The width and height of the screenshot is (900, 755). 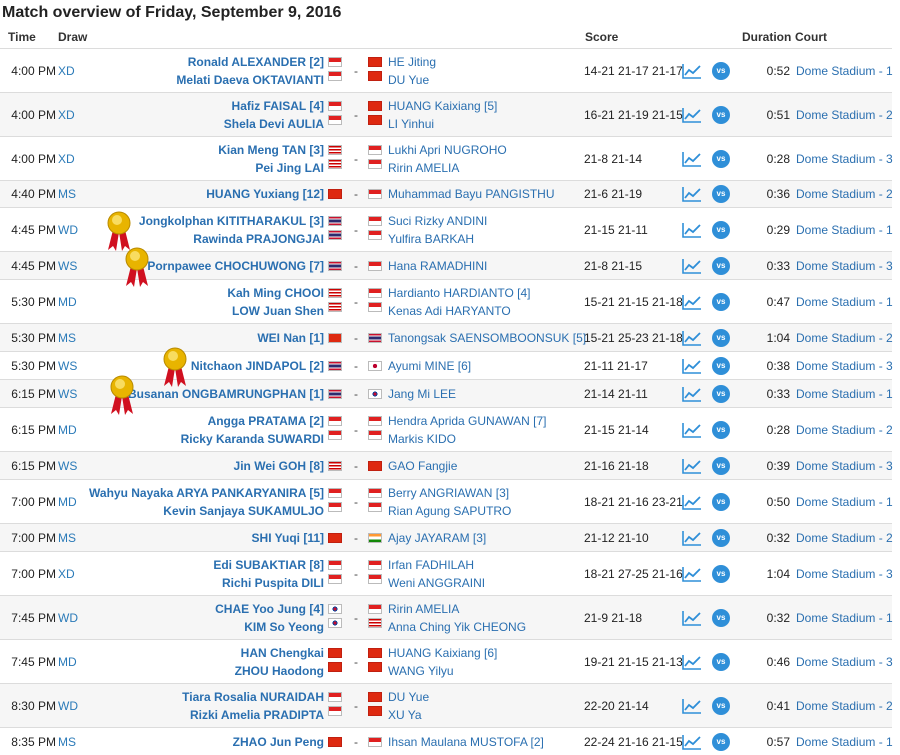 I want to click on player-link: GAO Fangjie, so click(x=422, y=466).